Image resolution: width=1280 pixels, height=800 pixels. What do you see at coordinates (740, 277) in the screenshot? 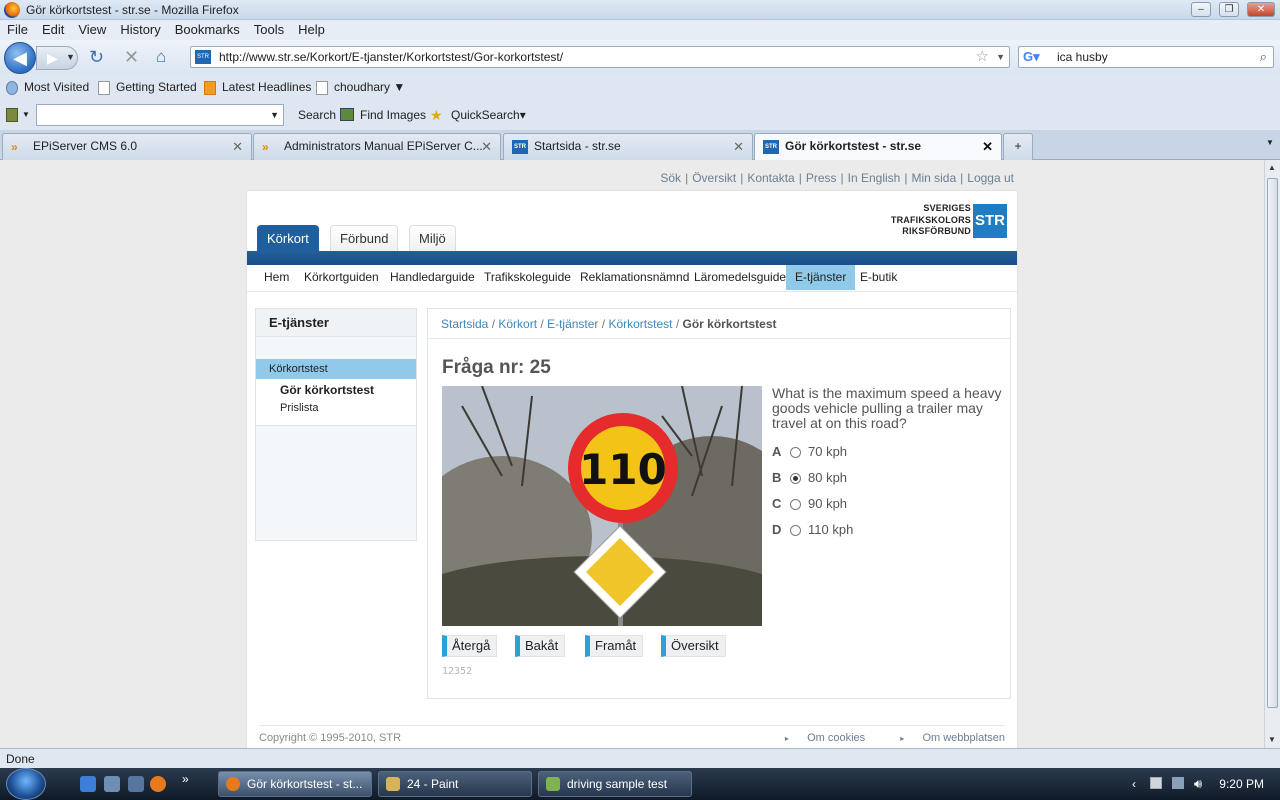
I see `subnav-laromedelsguide: Läromedelsguide` at bounding box center [740, 277].